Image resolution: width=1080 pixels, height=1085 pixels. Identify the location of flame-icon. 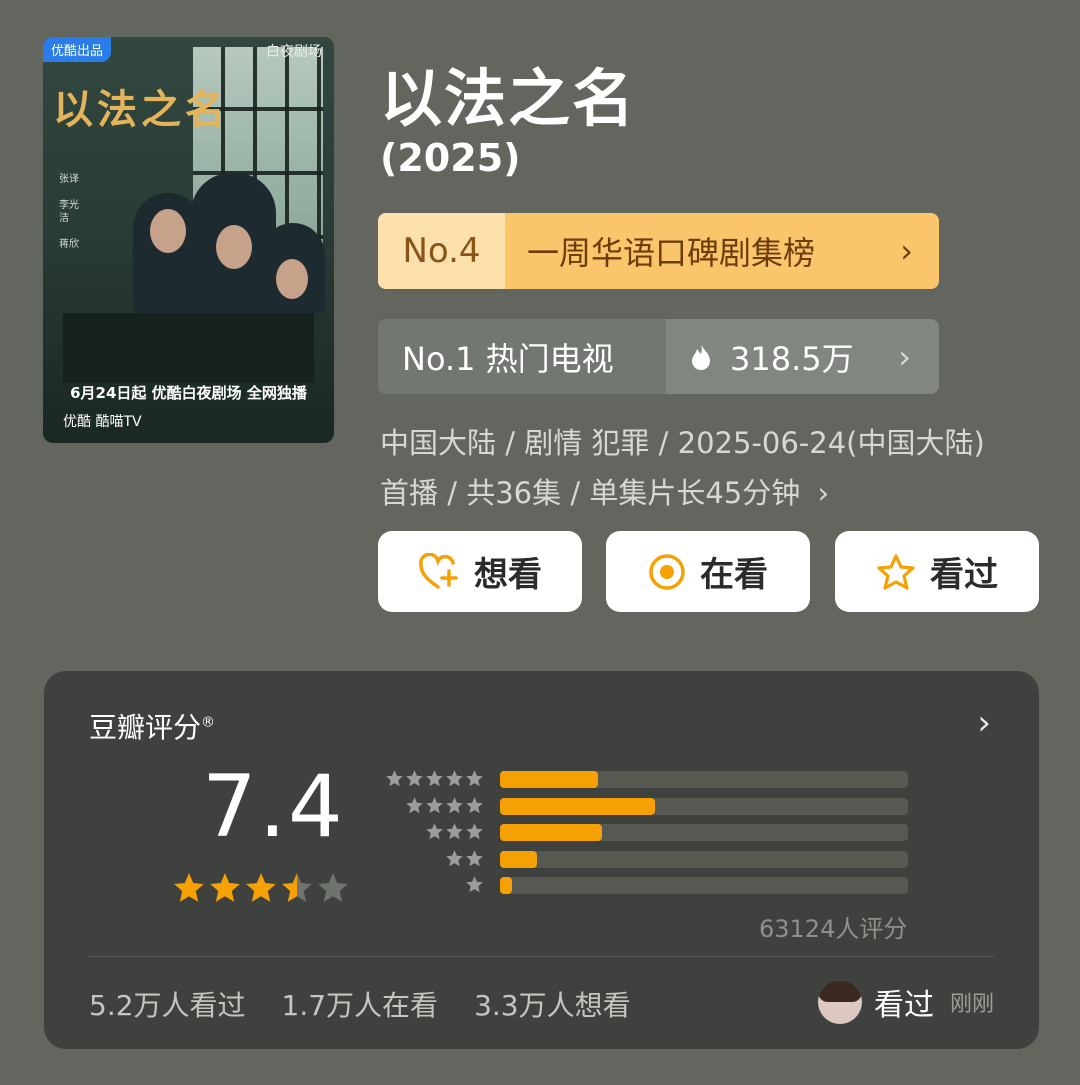
(701, 356).